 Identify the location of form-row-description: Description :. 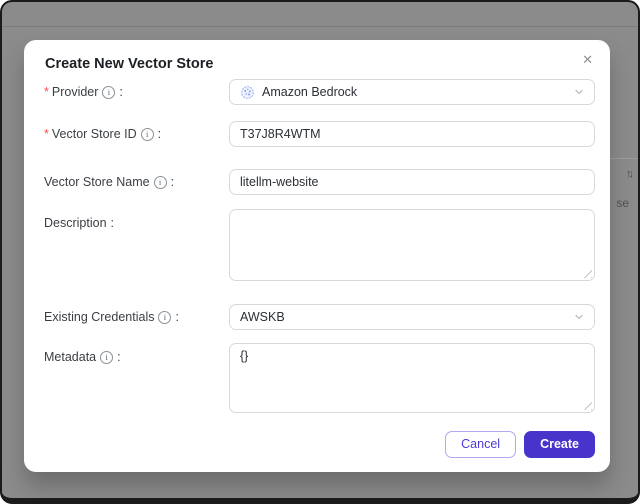
(319, 245).